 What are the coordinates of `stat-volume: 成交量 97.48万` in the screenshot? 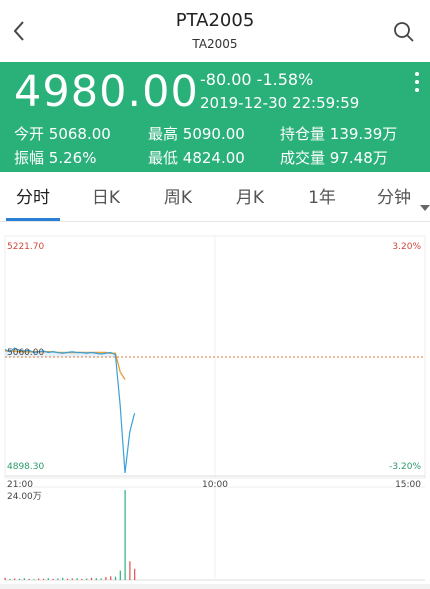 It's located at (334, 157).